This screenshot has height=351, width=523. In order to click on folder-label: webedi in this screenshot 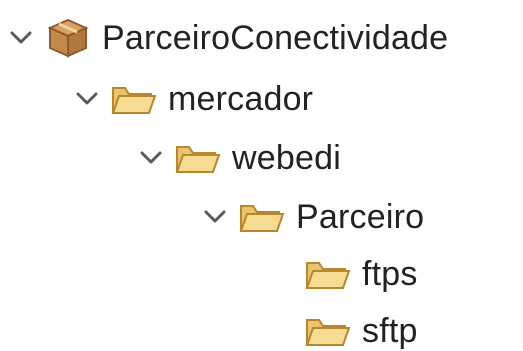, I will do `click(286, 158)`.